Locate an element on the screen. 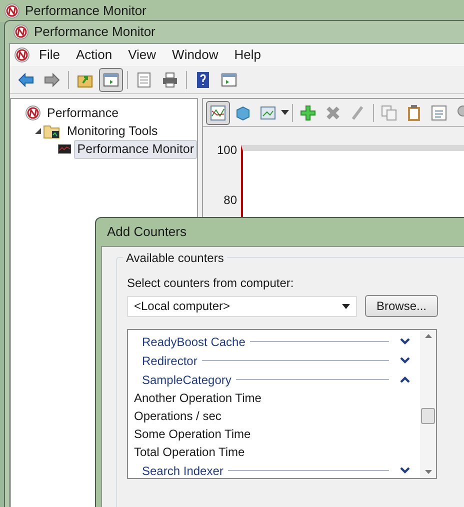 This screenshot has height=507, width=464. console-tree-icon is located at coordinates (111, 79).